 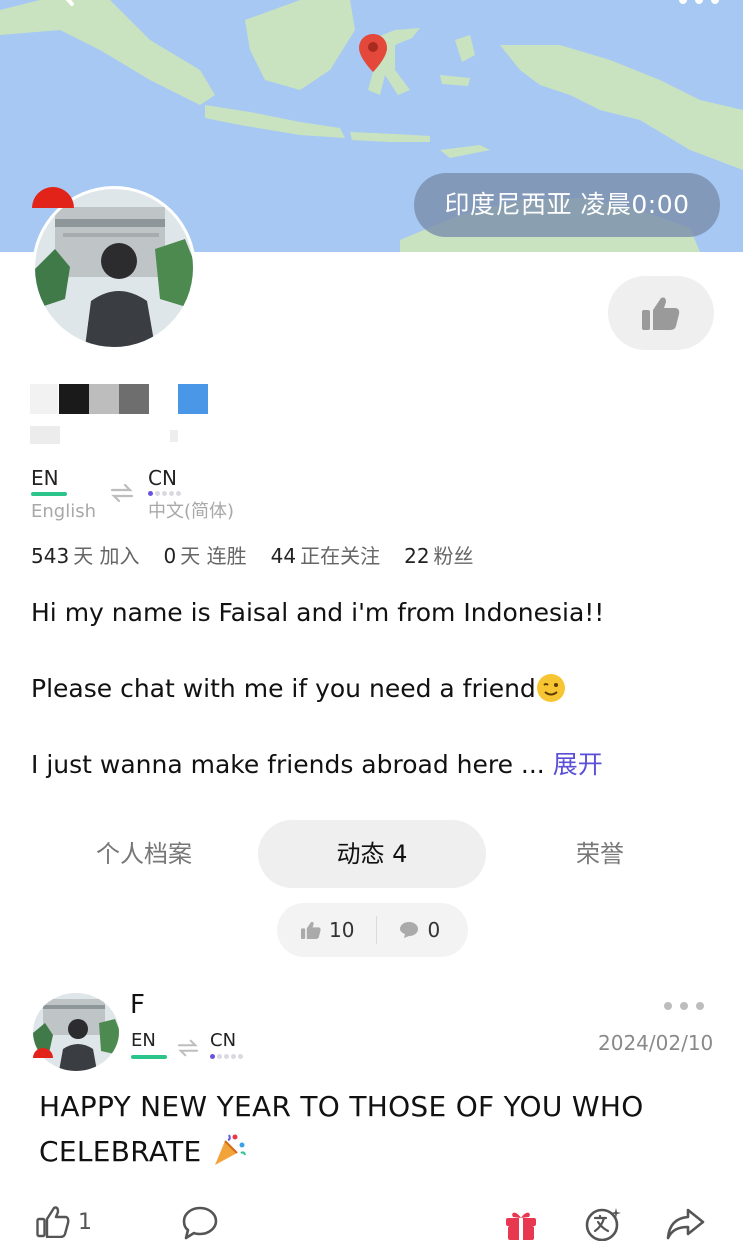 I want to click on post-like-count: 1, so click(x=85, y=1222).